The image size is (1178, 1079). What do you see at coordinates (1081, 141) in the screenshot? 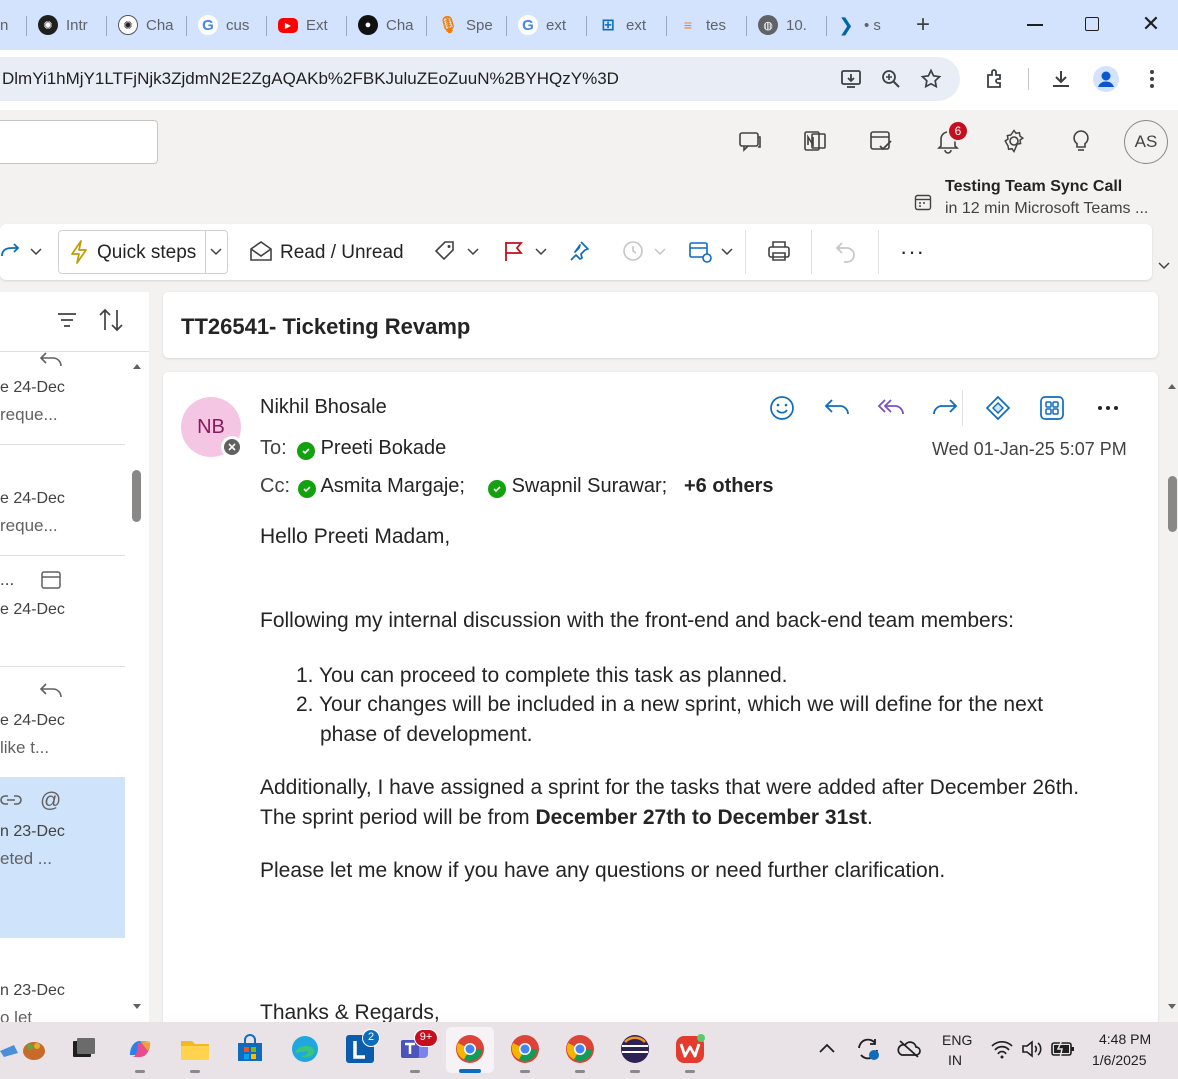
I see `tips-lightbulb-icon` at bounding box center [1081, 141].